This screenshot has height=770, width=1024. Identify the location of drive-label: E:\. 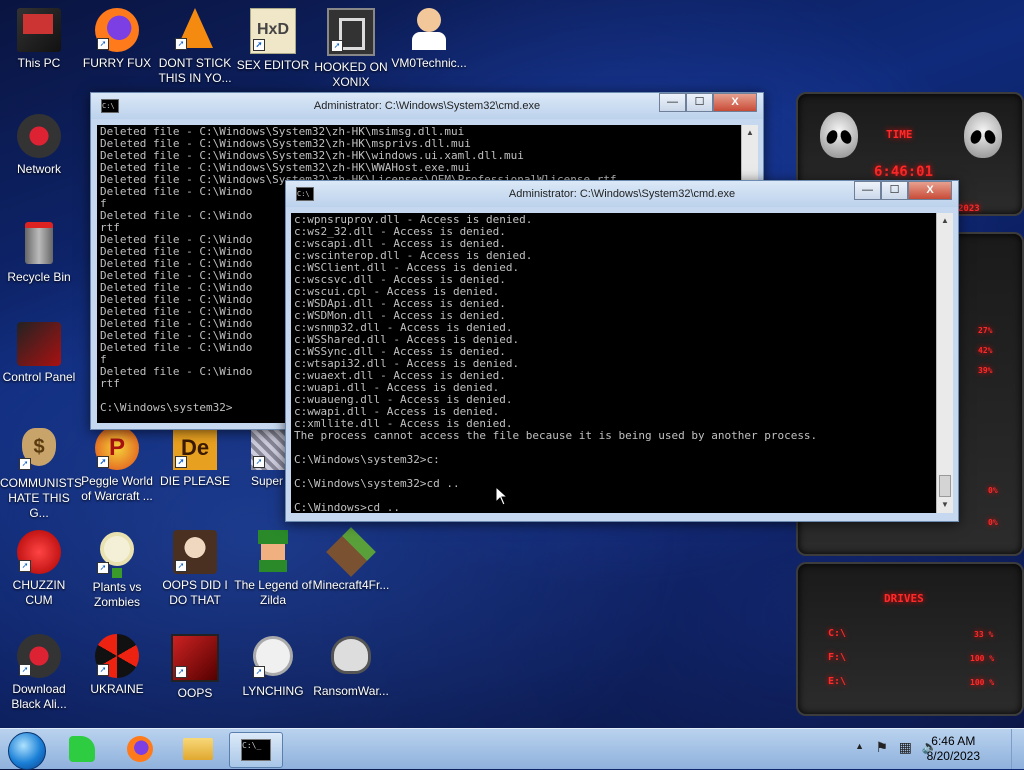
(837, 681).